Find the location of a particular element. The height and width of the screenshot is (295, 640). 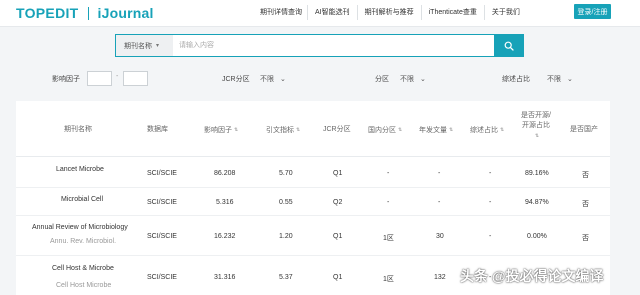

nav-ai-selection: AI智能选刊 is located at coordinates (332, 12).